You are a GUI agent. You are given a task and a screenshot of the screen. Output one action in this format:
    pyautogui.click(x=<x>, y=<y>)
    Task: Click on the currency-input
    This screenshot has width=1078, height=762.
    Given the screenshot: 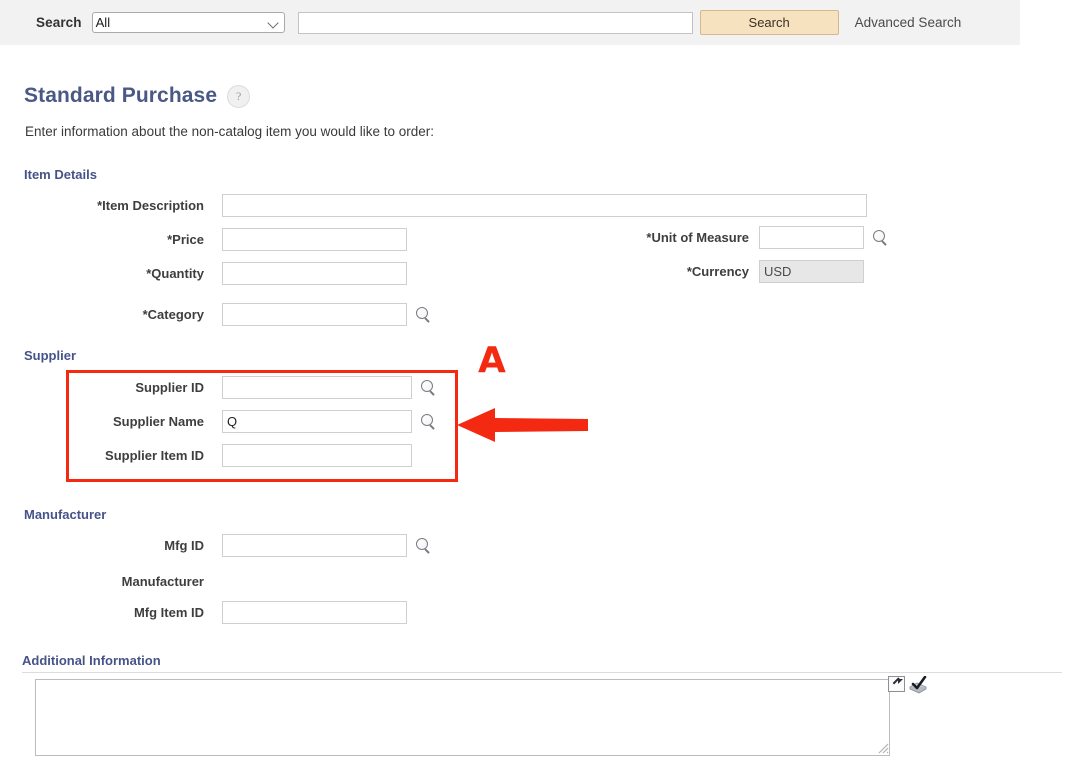 What is the action you would take?
    pyautogui.click(x=811, y=271)
    